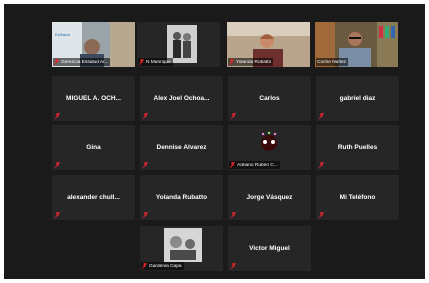 The width and height of the screenshot is (429, 283). What do you see at coordinates (356, 44) in the screenshot?
I see `participant-tile-active-speaker: Coche Núñez` at bounding box center [356, 44].